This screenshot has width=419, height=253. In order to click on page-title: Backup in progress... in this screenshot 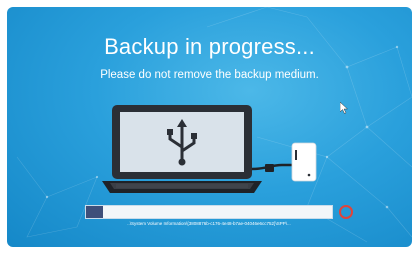, I will do `click(209, 46)`.